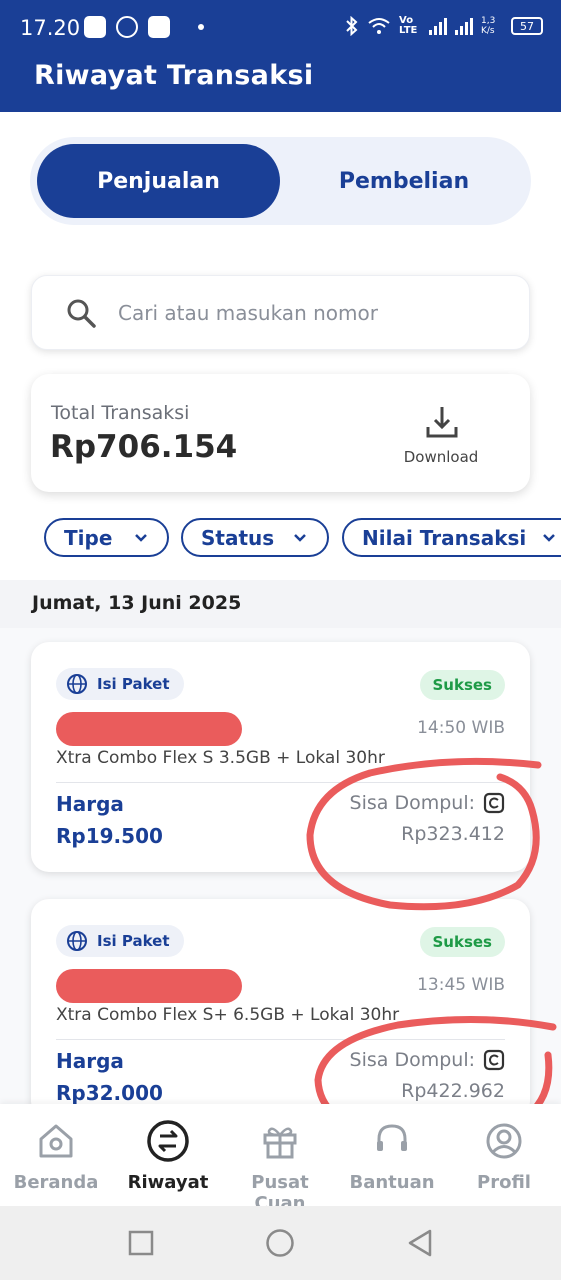 The width and height of the screenshot is (561, 1280). I want to click on system-icons: Vo LTE 1,3 K/s 57, so click(444, 26).